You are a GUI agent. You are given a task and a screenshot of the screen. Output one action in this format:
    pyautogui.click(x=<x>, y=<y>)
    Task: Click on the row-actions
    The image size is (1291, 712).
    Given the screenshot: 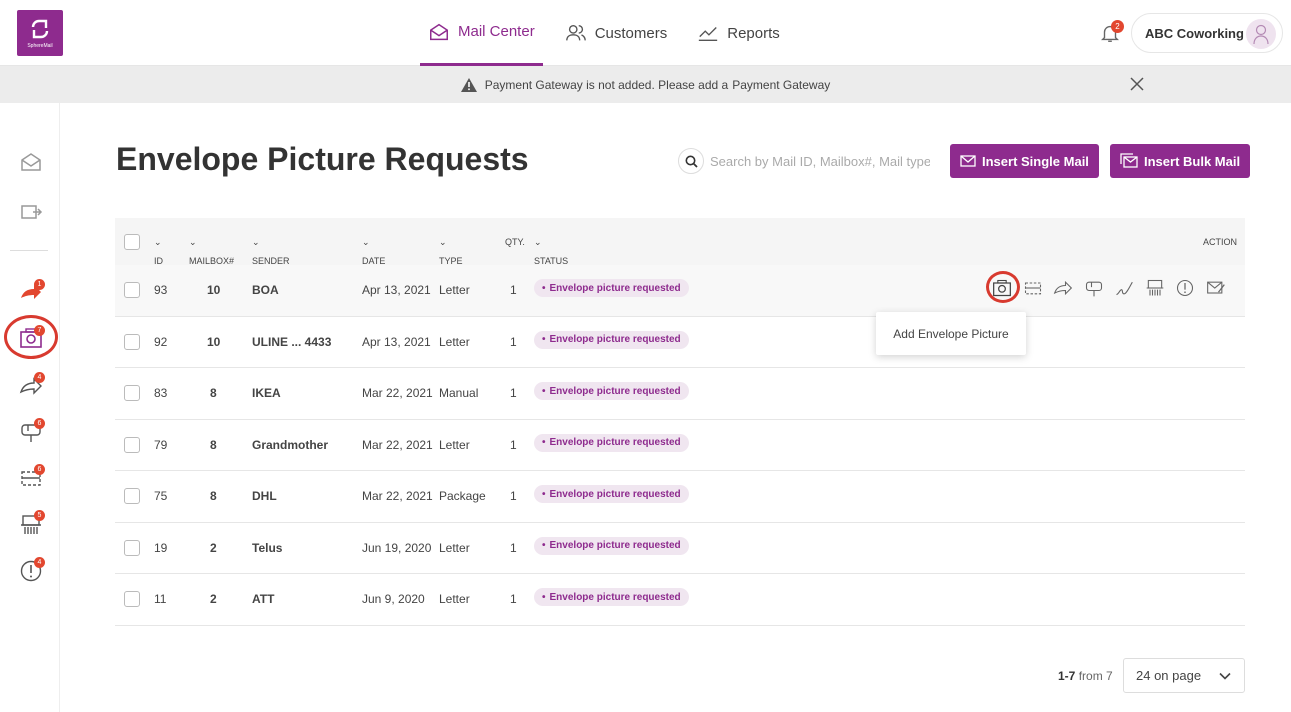 What is the action you would take?
    pyautogui.click(x=1113, y=288)
    